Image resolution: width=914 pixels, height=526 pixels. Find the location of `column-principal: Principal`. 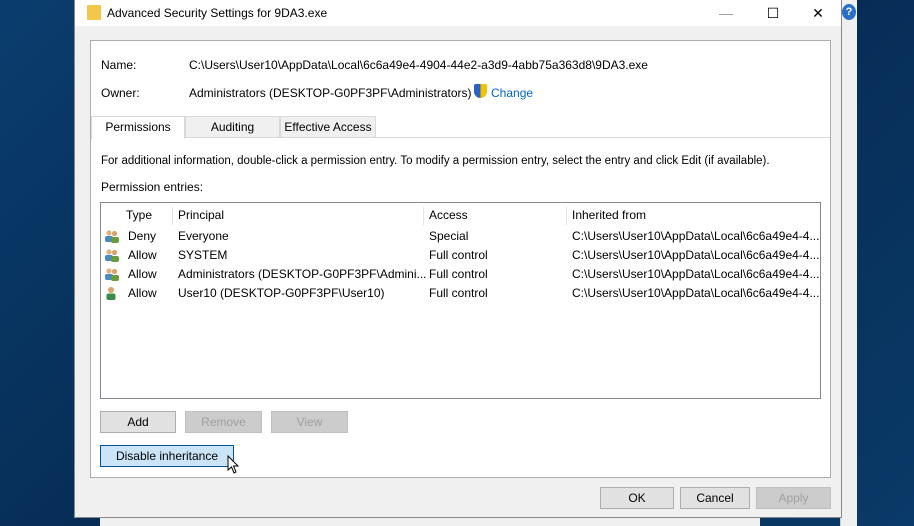

column-principal: Principal is located at coordinates (298, 216).